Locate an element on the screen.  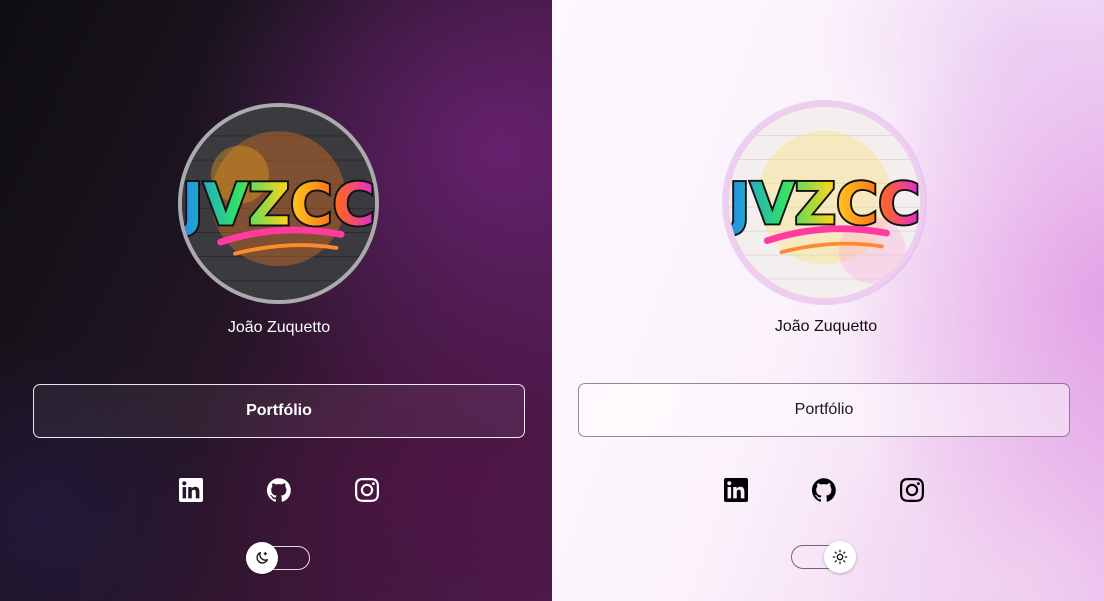
sun-icon is located at coordinates (840, 557).